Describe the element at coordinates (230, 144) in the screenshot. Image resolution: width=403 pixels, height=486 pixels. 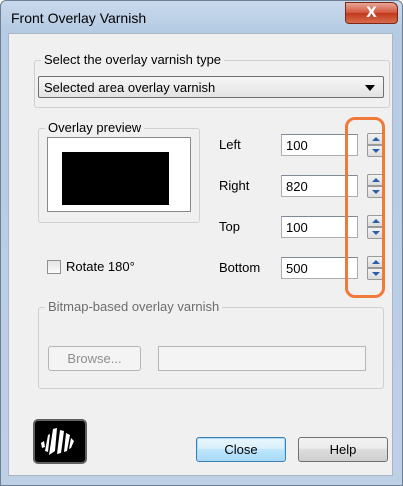
I see `left-label: Left` at that location.